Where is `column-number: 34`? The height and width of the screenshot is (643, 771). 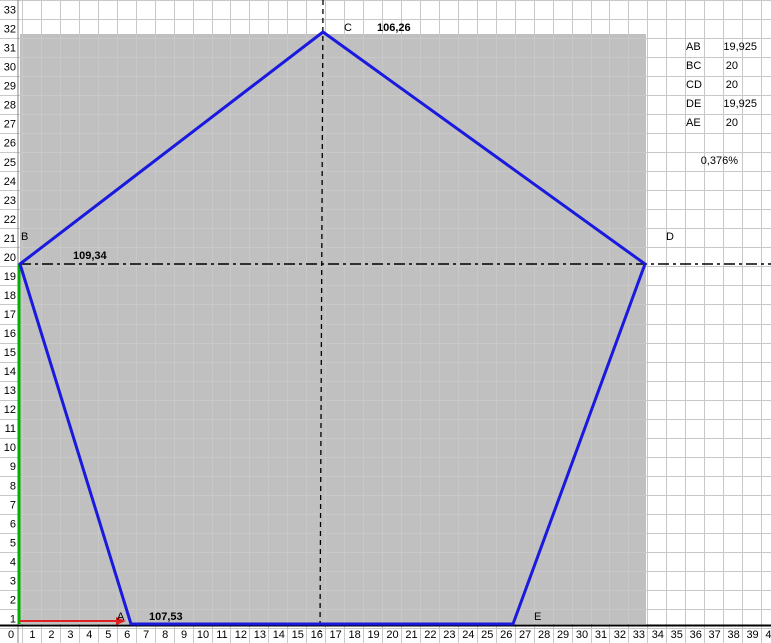 column-number: 34 is located at coordinates (658, 635).